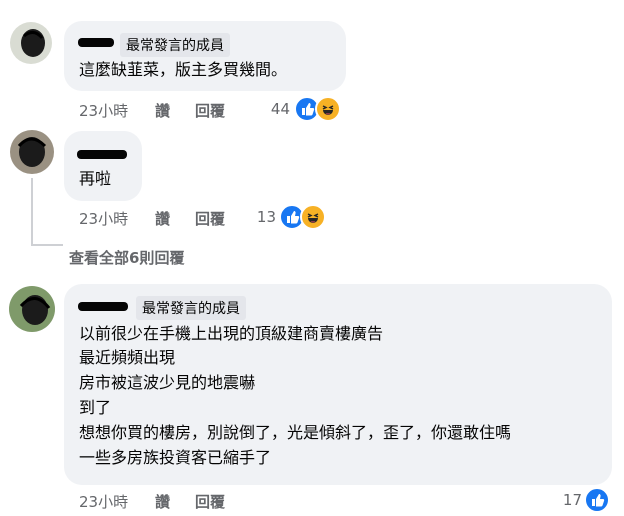 The height and width of the screenshot is (516, 624). What do you see at coordinates (183, 69) in the screenshot?
I see `comment-text: 這麼缺韮菜，版主多買幾間。` at bounding box center [183, 69].